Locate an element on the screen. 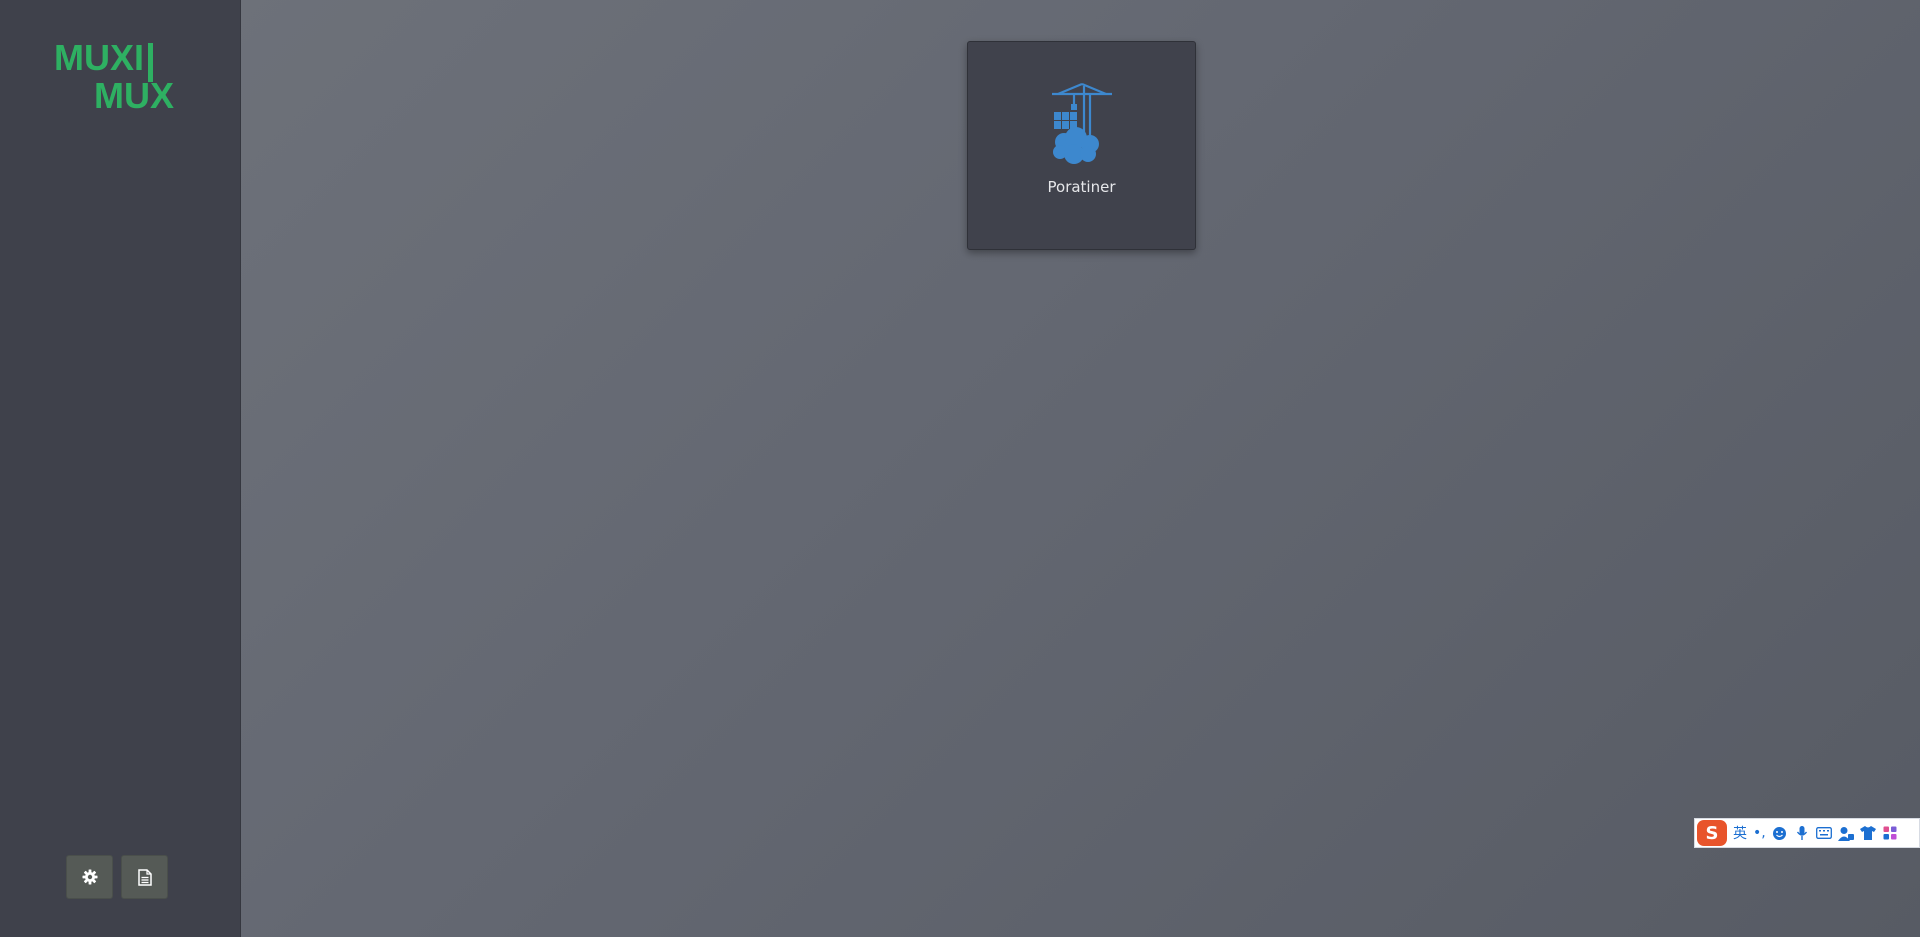 This screenshot has width=1920, height=937. ime-punctuation-label: •, is located at coordinates (1759, 833).